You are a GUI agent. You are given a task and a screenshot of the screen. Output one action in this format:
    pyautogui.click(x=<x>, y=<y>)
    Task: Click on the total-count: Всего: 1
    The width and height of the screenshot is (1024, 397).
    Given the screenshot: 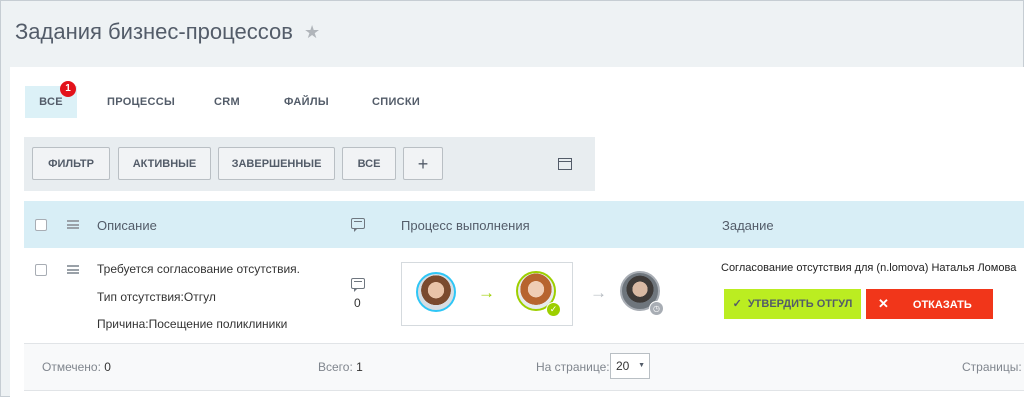 What is the action you would take?
    pyautogui.click(x=340, y=367)
    